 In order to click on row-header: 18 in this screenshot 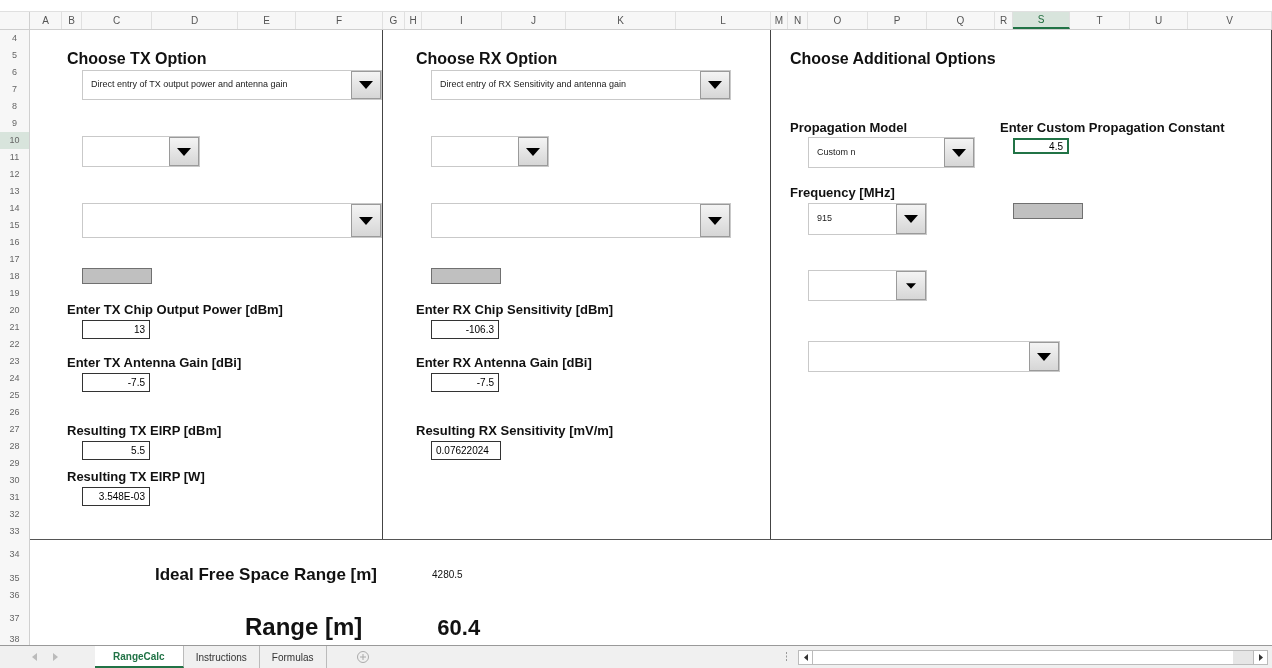, I will do `click(14, 276)`.